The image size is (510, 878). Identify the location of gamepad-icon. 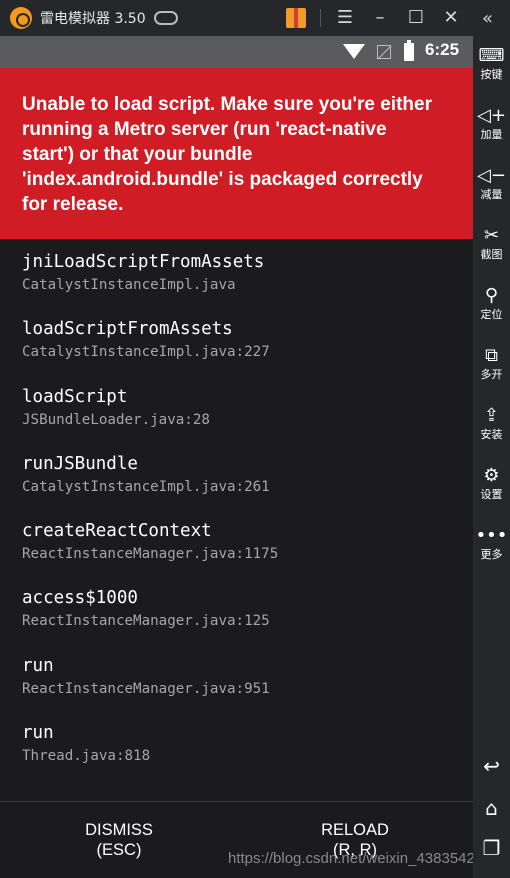
(165, 18).